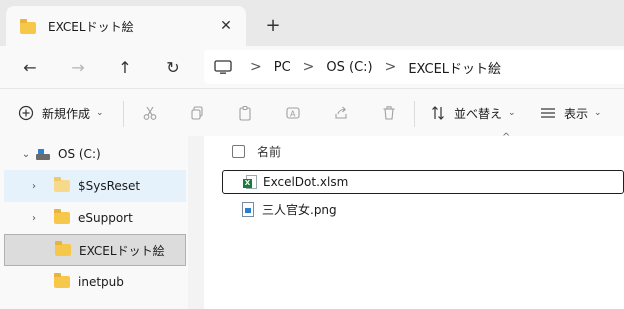  What do you see at coordinates (173, 67) in the screenshot?
I see `refresh-button: ↻` at bounding box center [173, 67].